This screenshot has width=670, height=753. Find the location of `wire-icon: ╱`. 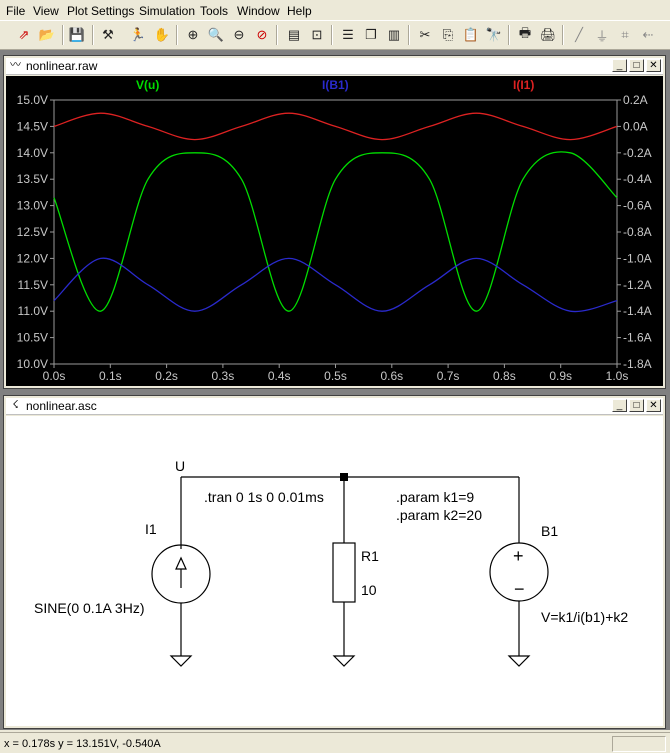

wire-icon: ╱ is located at coordinates (579, 35).